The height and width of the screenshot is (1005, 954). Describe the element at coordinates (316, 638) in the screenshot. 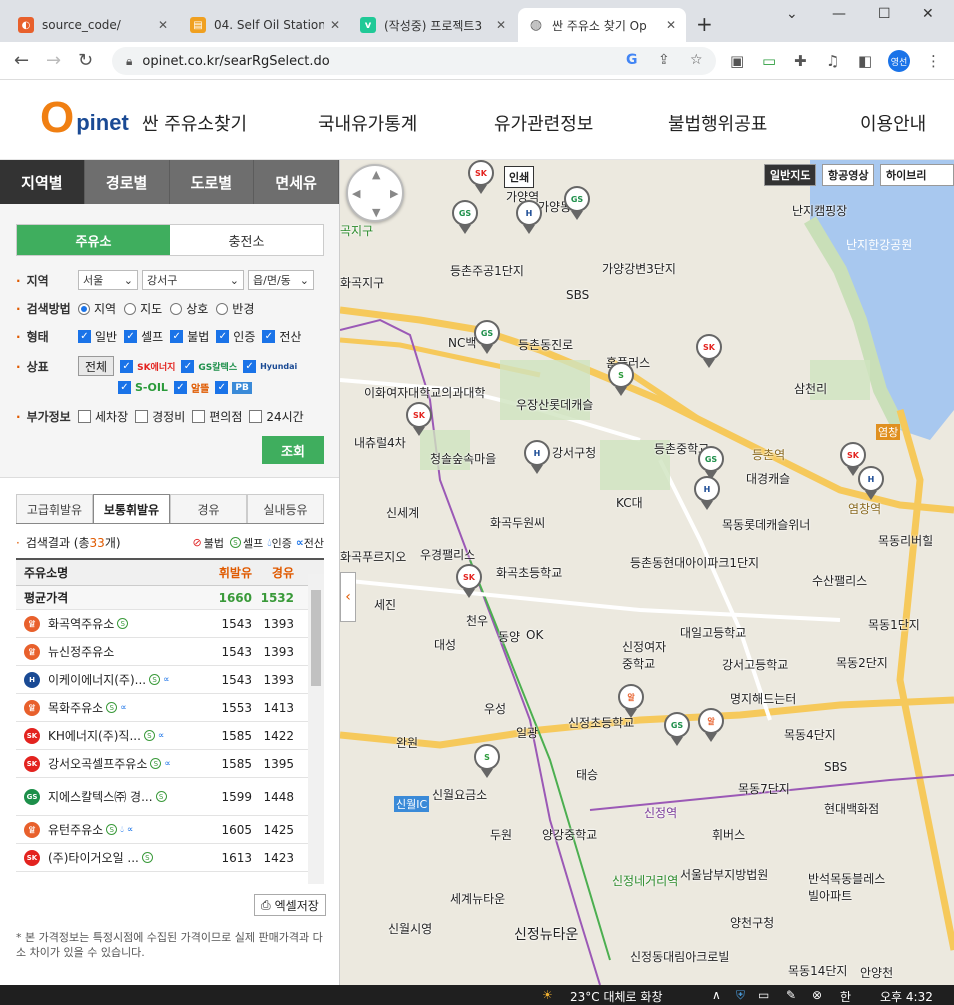

I see `scroll-thumb` at that location.